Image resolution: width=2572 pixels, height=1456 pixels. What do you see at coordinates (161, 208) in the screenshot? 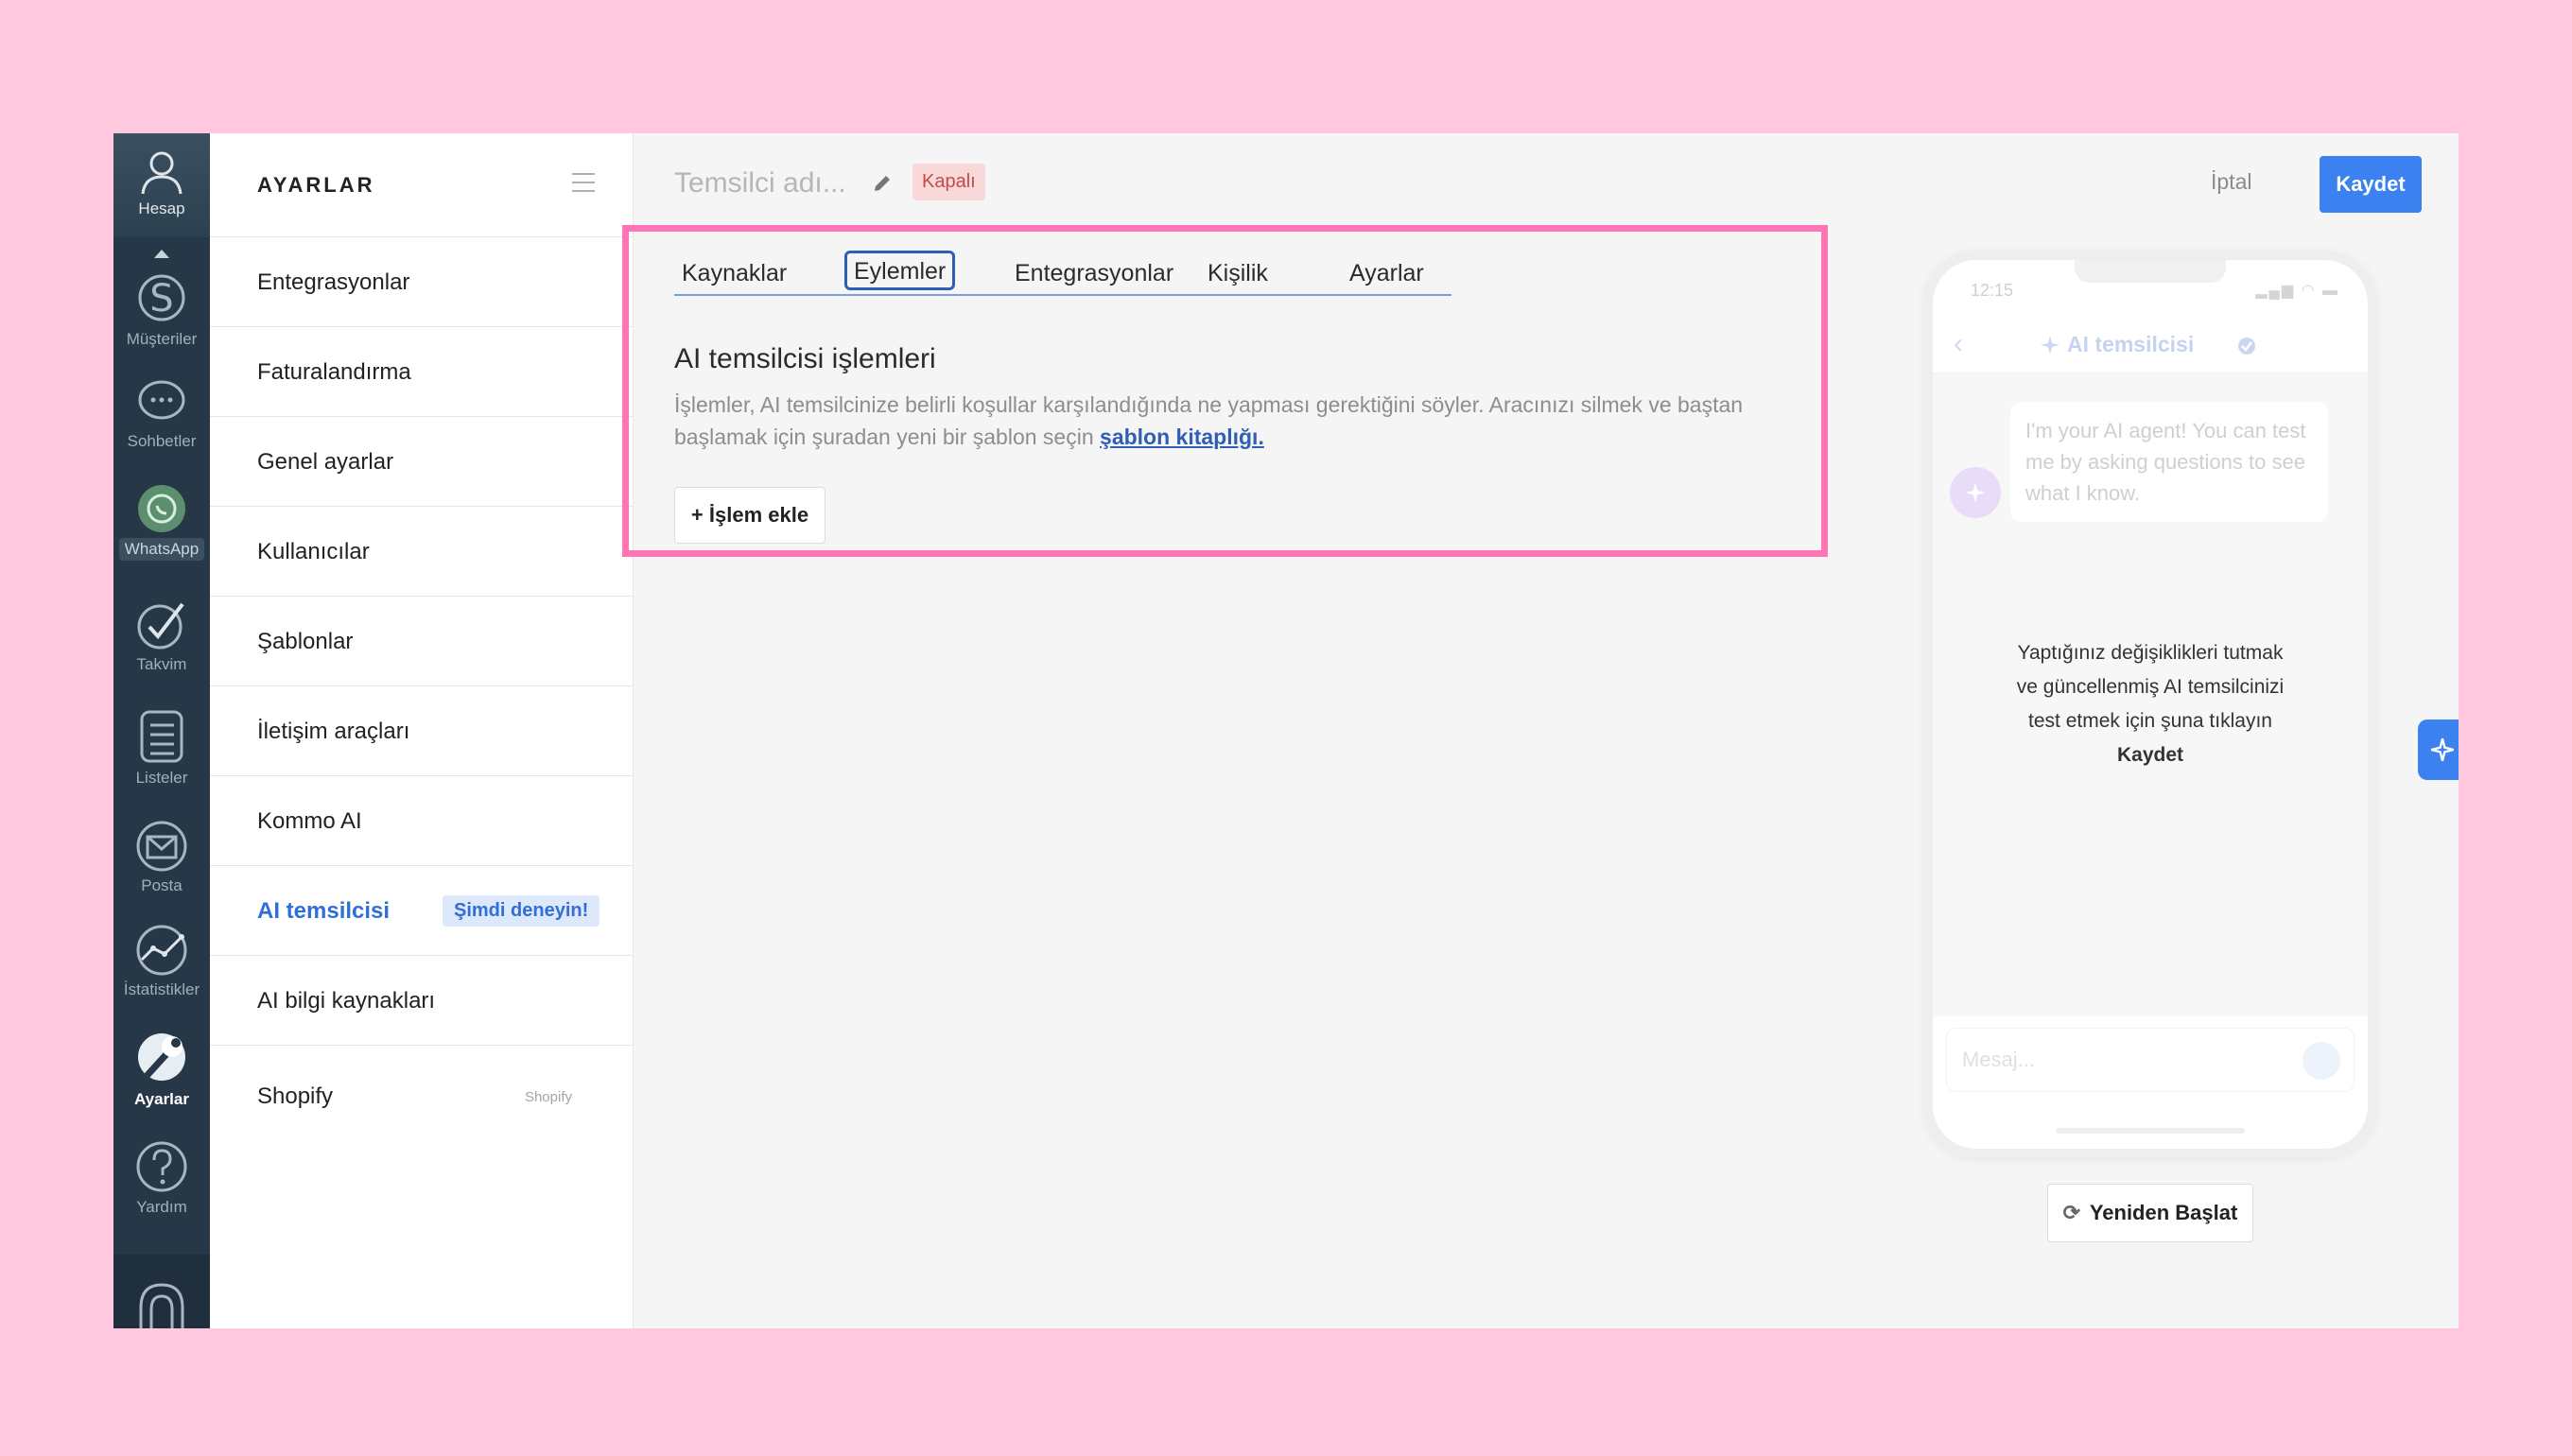
I see `rail-label-account: Hesap` at bounding box center [161, 208].